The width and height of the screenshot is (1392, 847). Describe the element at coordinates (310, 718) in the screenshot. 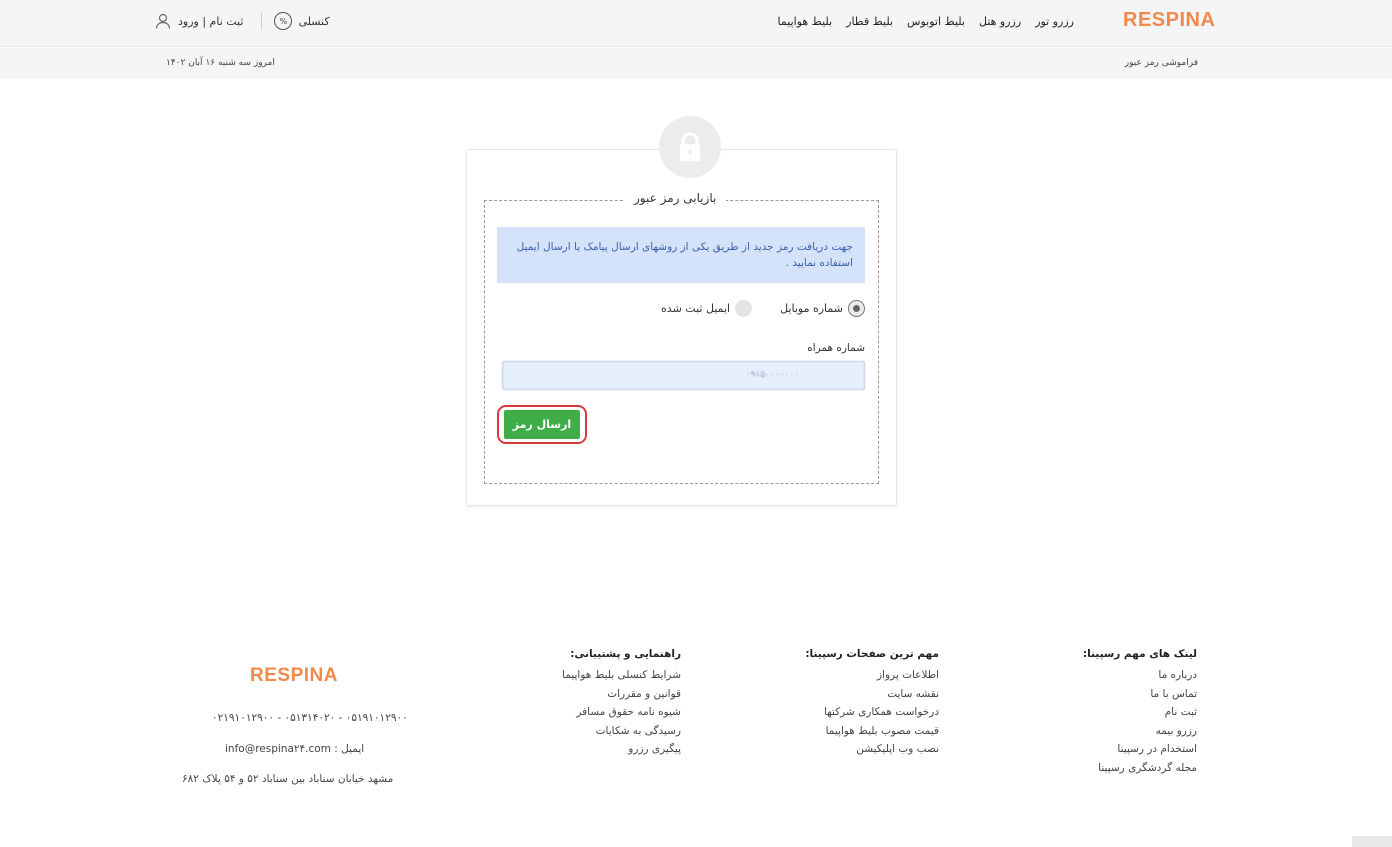

I see `footer-phones: ۰۲۱۹۱۰۱۲۹۰۰ - ۰۵۱۳۱۴۰۲۰ - ۰۵۱۹۱۰۱۲۹۰۰` at that location.